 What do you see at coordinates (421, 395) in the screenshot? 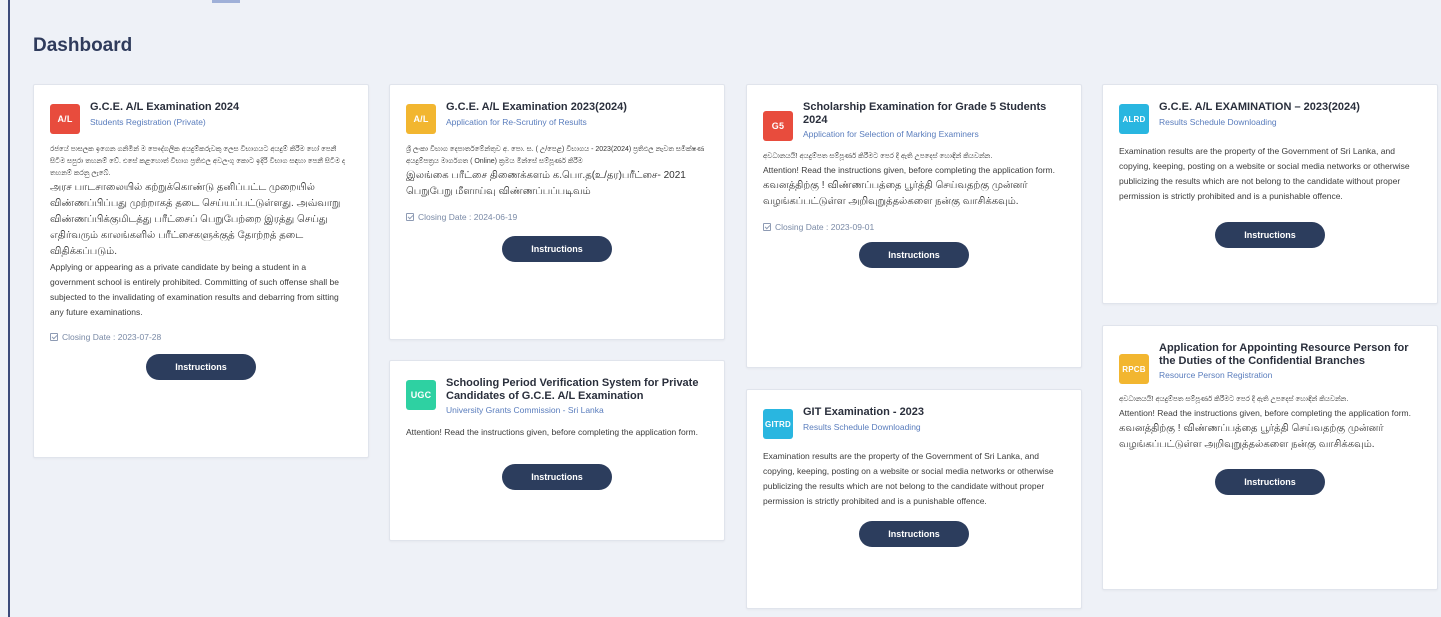
I see `badge-ugc: UGC` at bounding box center [421, 395].